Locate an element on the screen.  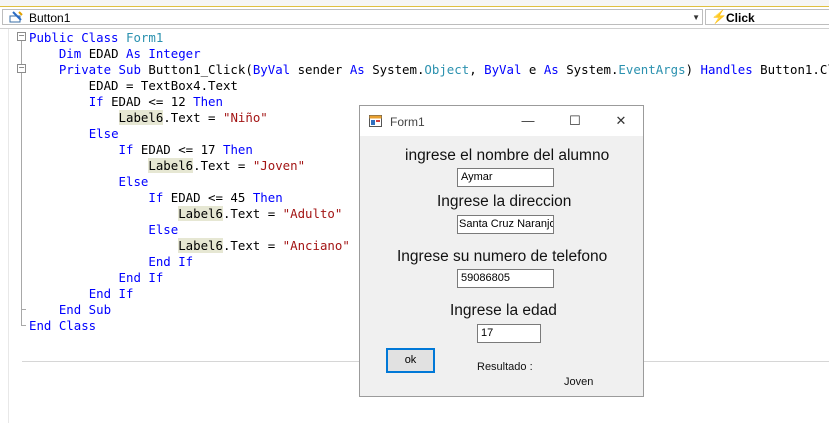
code-token: EDAD is located at coordinates (103, 53).